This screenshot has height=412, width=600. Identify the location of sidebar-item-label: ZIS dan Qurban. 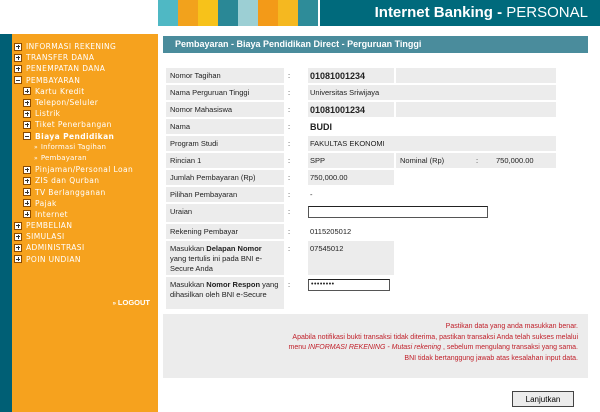
(67, 181).